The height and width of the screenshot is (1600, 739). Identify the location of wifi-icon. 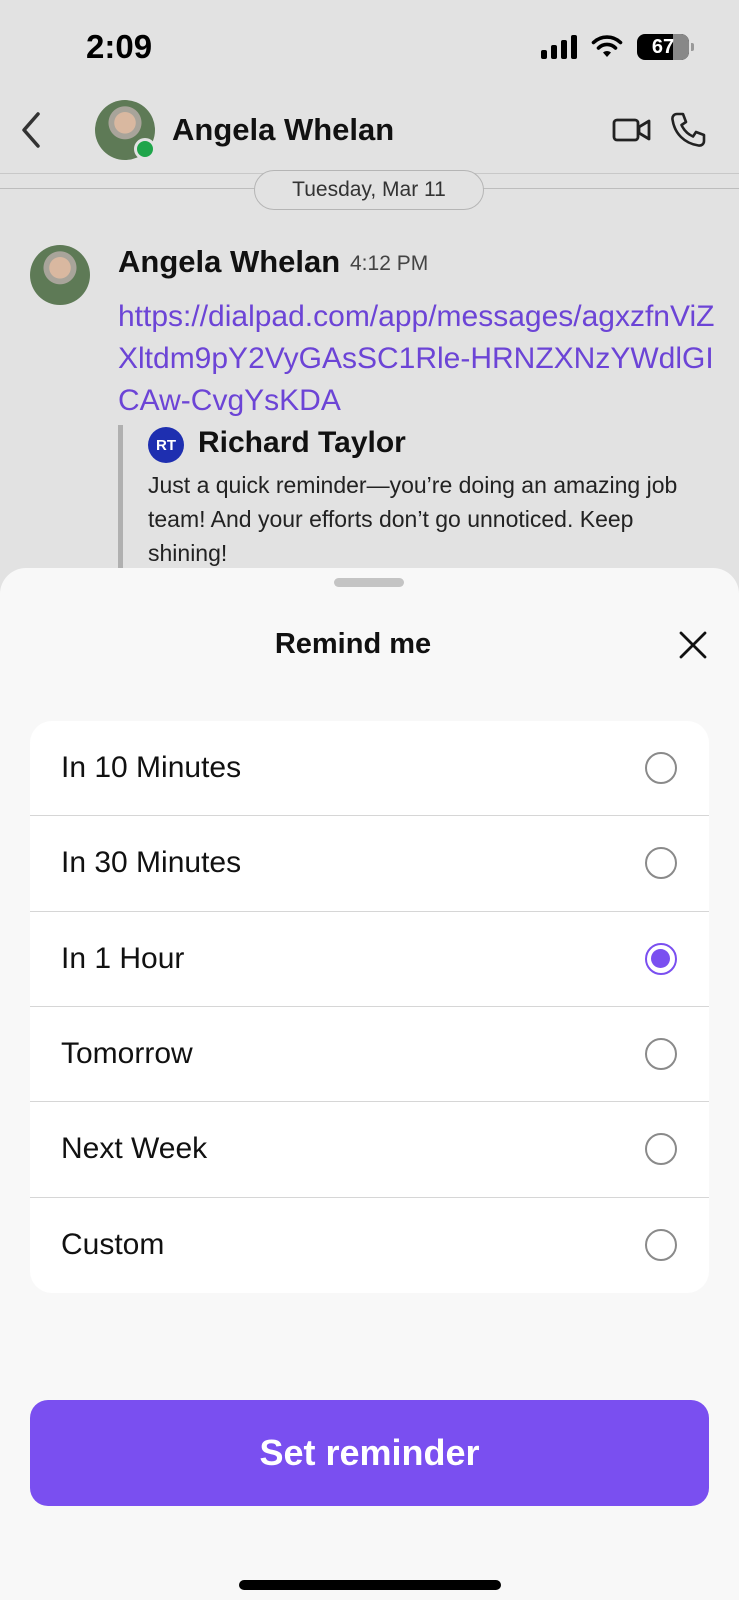
(607, 46).